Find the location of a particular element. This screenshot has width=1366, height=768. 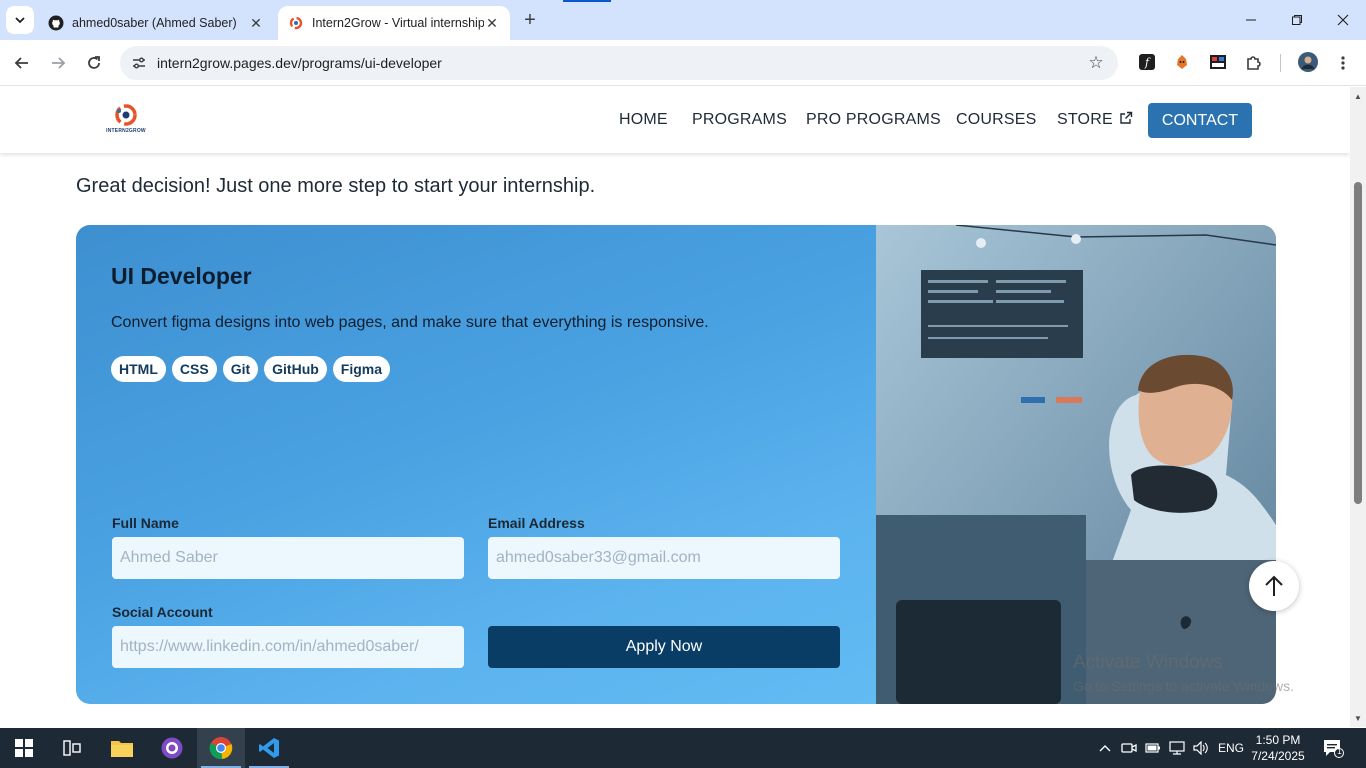

windows-taskbar: ENG 1:50 PM 7/24/2025 1 is located at coordinates (683, 748).